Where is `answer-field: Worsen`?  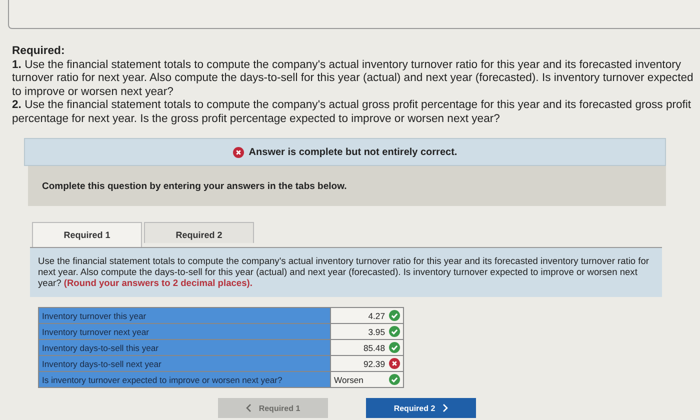 answer-field: Worsen is located at coordinates (367, 380).